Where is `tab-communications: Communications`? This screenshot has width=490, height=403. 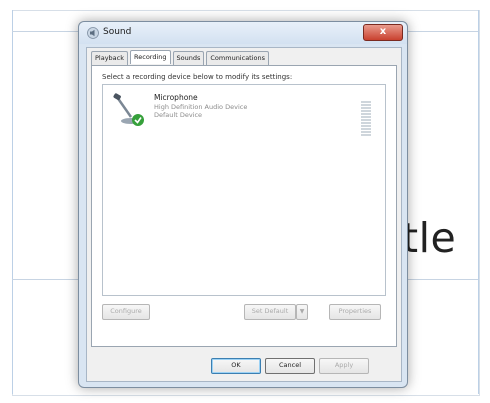 tab-communications: Communications is located at coordinates (238, 58).